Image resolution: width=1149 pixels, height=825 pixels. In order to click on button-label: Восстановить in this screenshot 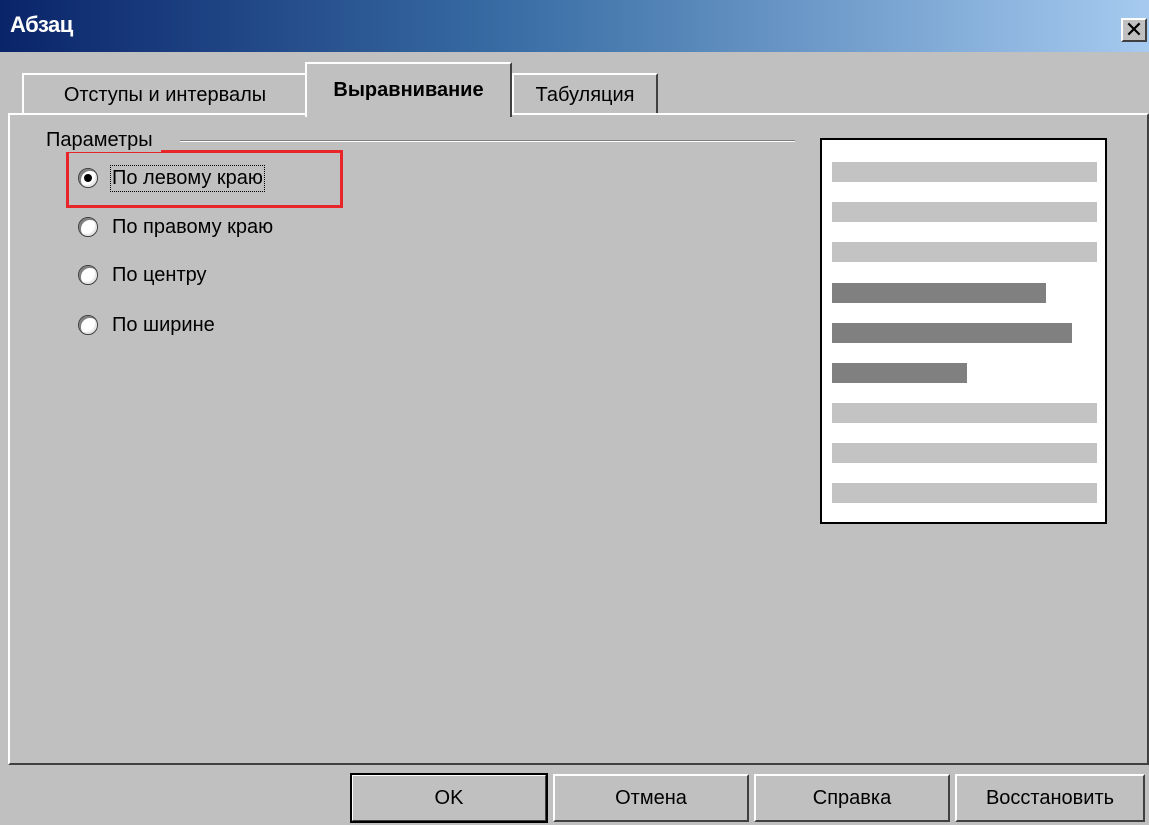, I will do `click(1050, 797)`.